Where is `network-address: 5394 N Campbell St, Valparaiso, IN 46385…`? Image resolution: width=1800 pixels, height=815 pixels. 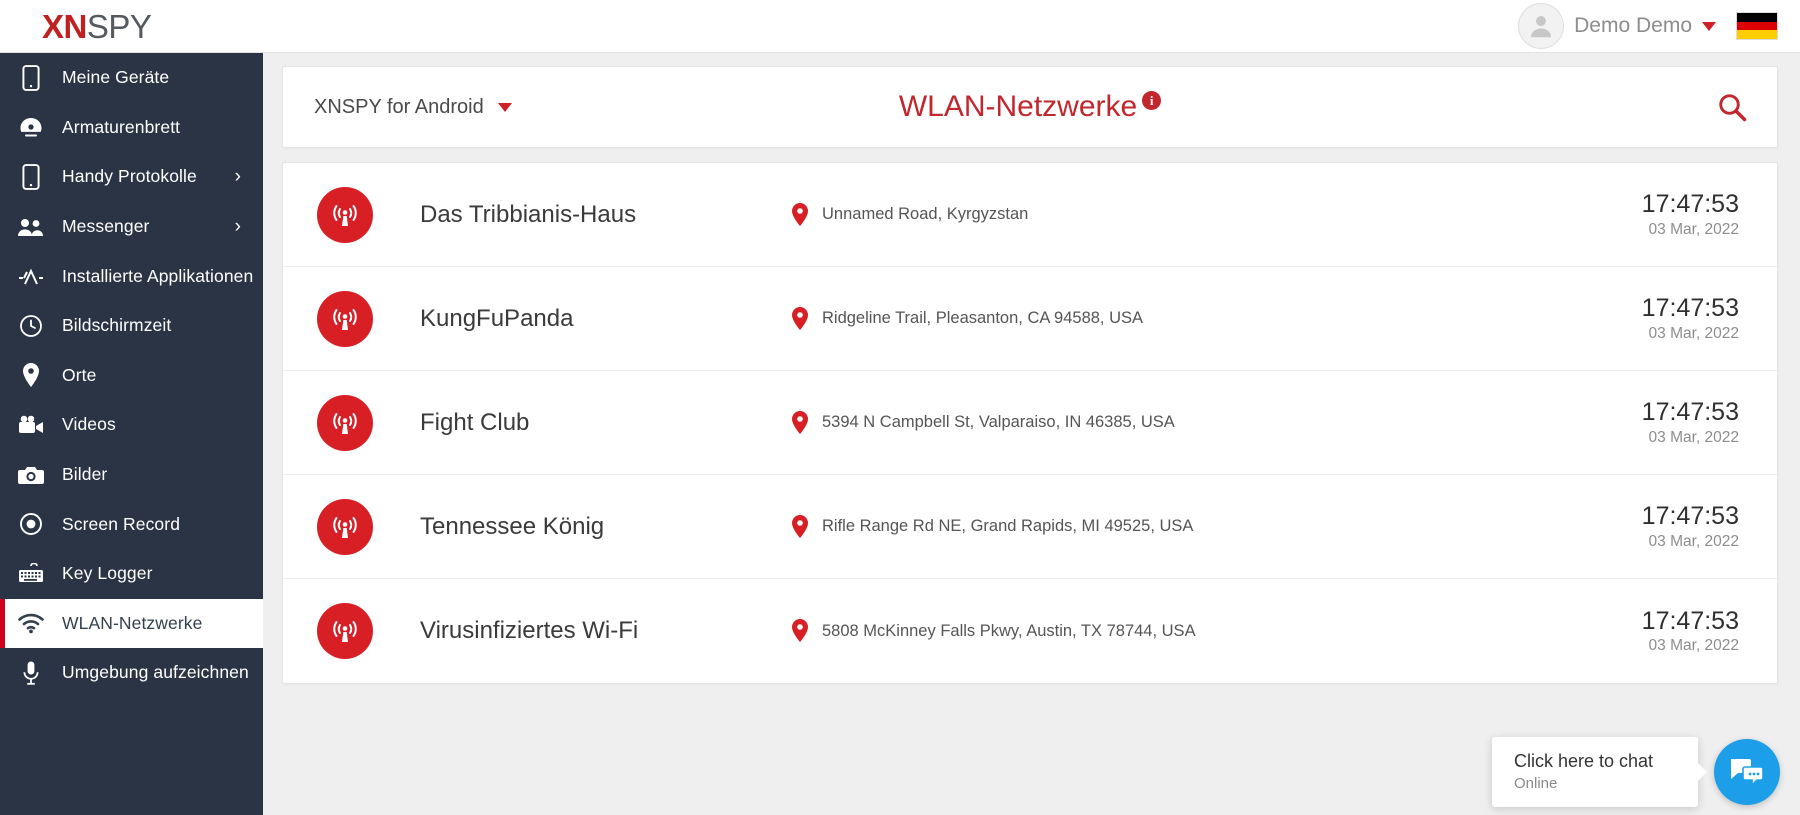
network-address: 5394 N Campbell St, Valparaiso, IN 46385… is located at coordinates (998, 422).